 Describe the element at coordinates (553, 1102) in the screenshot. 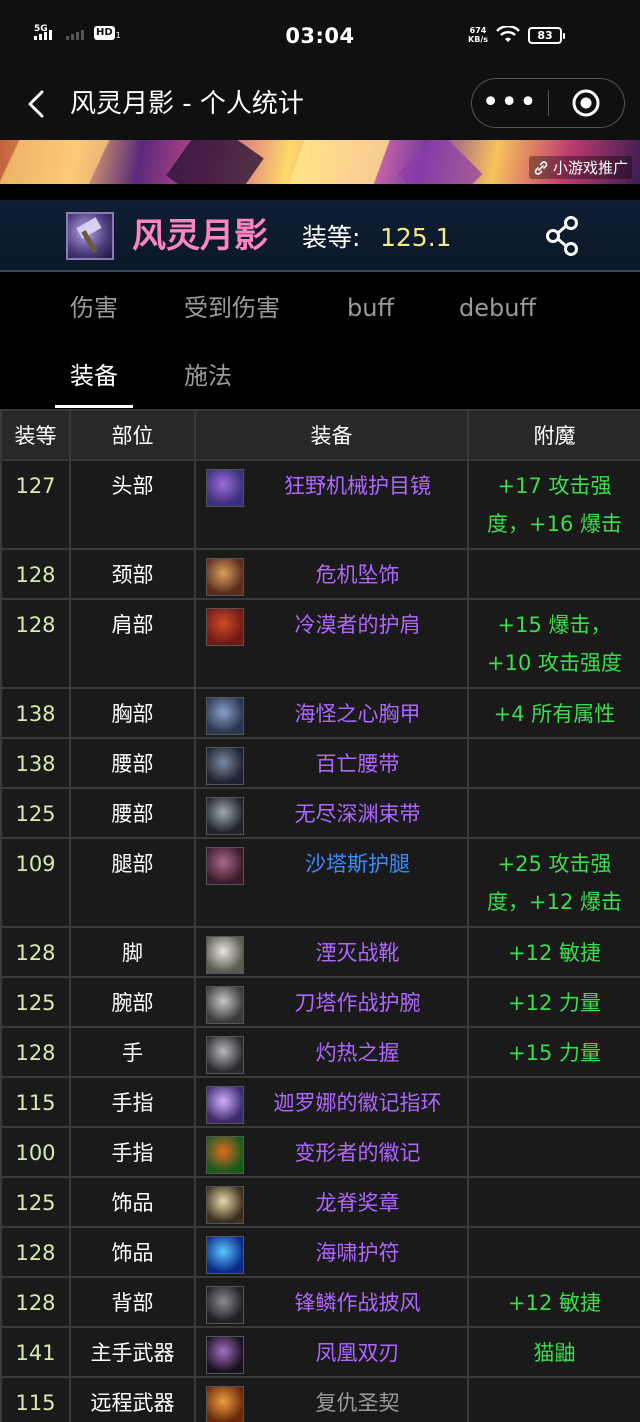

I see `cell-enchant` at that location.